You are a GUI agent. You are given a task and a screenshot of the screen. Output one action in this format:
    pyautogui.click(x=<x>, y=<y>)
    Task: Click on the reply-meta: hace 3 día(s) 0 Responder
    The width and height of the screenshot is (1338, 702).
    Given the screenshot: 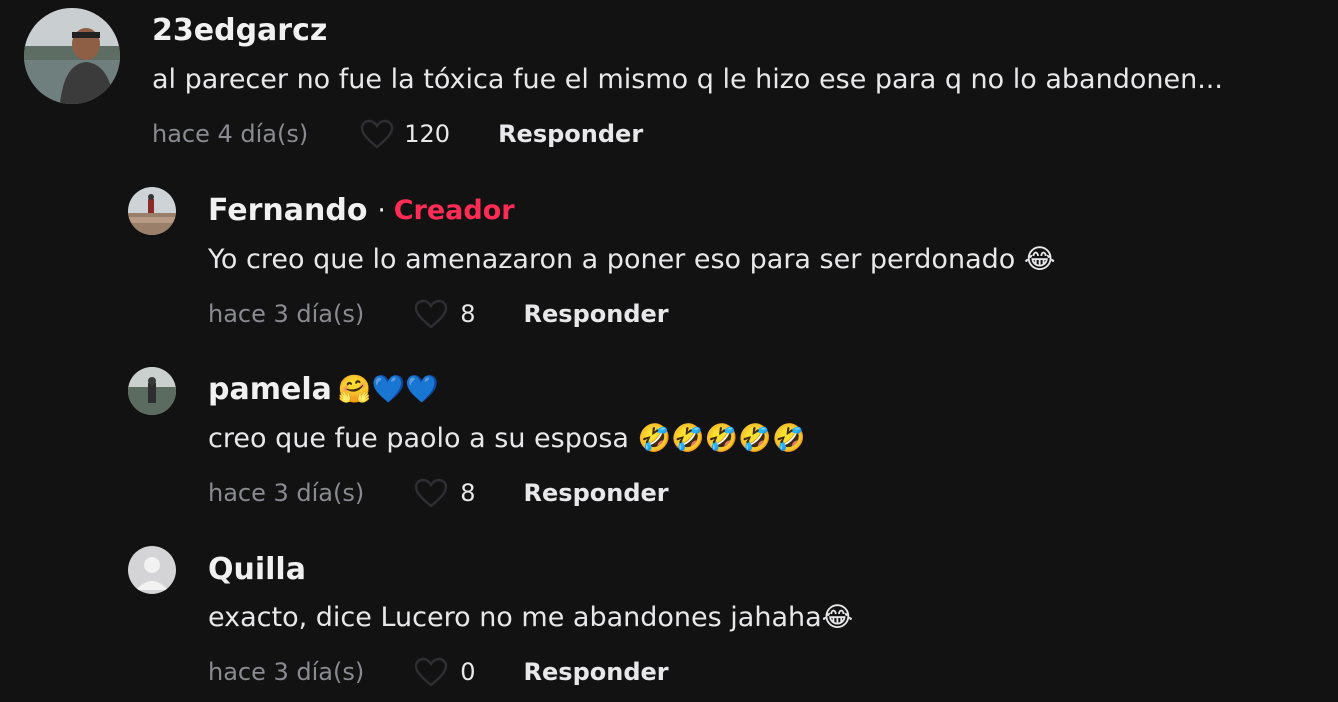 What is the action you would take?
    pyautogui.click(x=438, y=672)
    